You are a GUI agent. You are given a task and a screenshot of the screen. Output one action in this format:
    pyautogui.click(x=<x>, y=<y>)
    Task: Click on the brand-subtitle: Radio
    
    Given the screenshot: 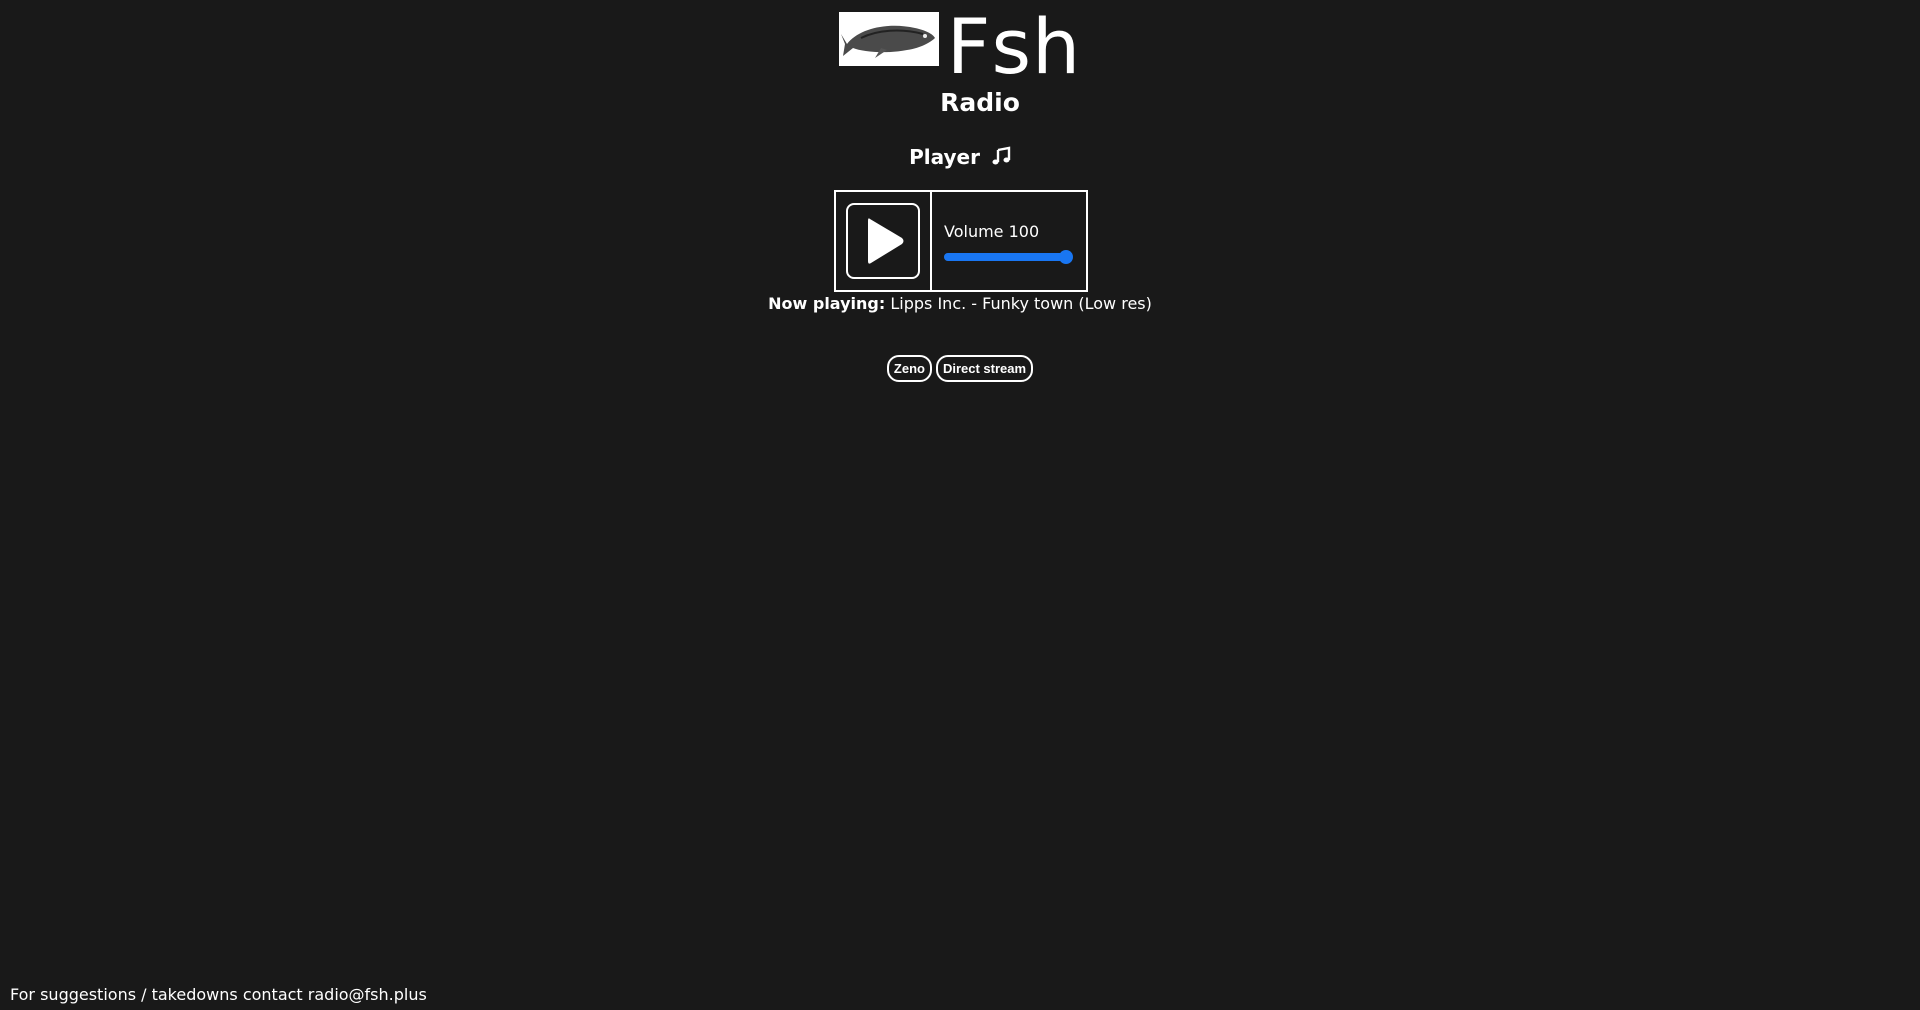 What is the action you would take?
    pyautogui.click(x=980, y=102)
    